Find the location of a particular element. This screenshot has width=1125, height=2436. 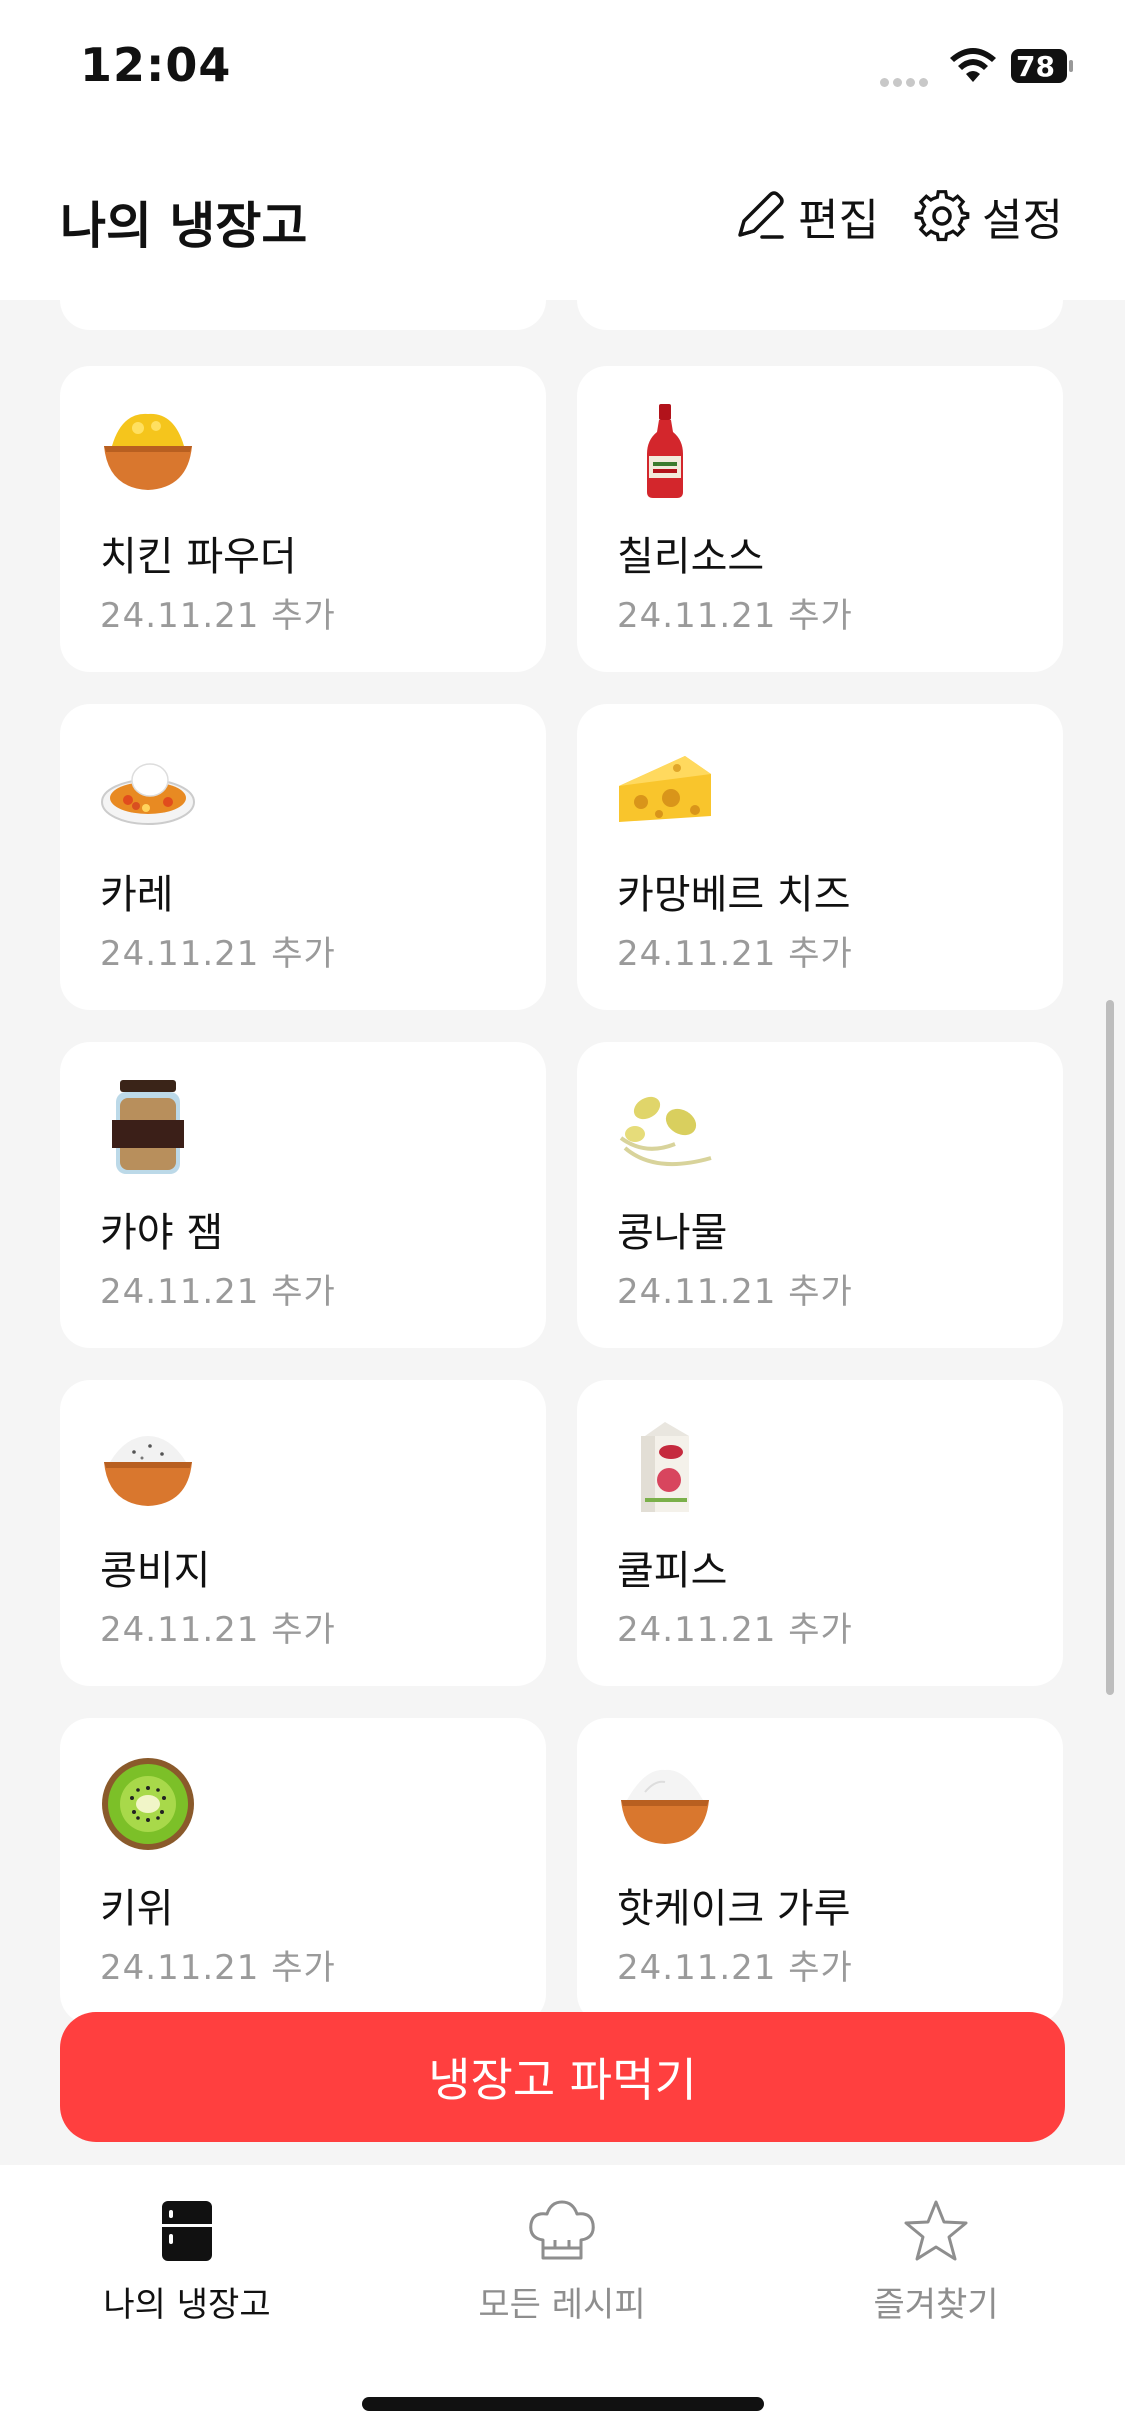

battery-icon: 78 is located at coordinates (1042, 66).